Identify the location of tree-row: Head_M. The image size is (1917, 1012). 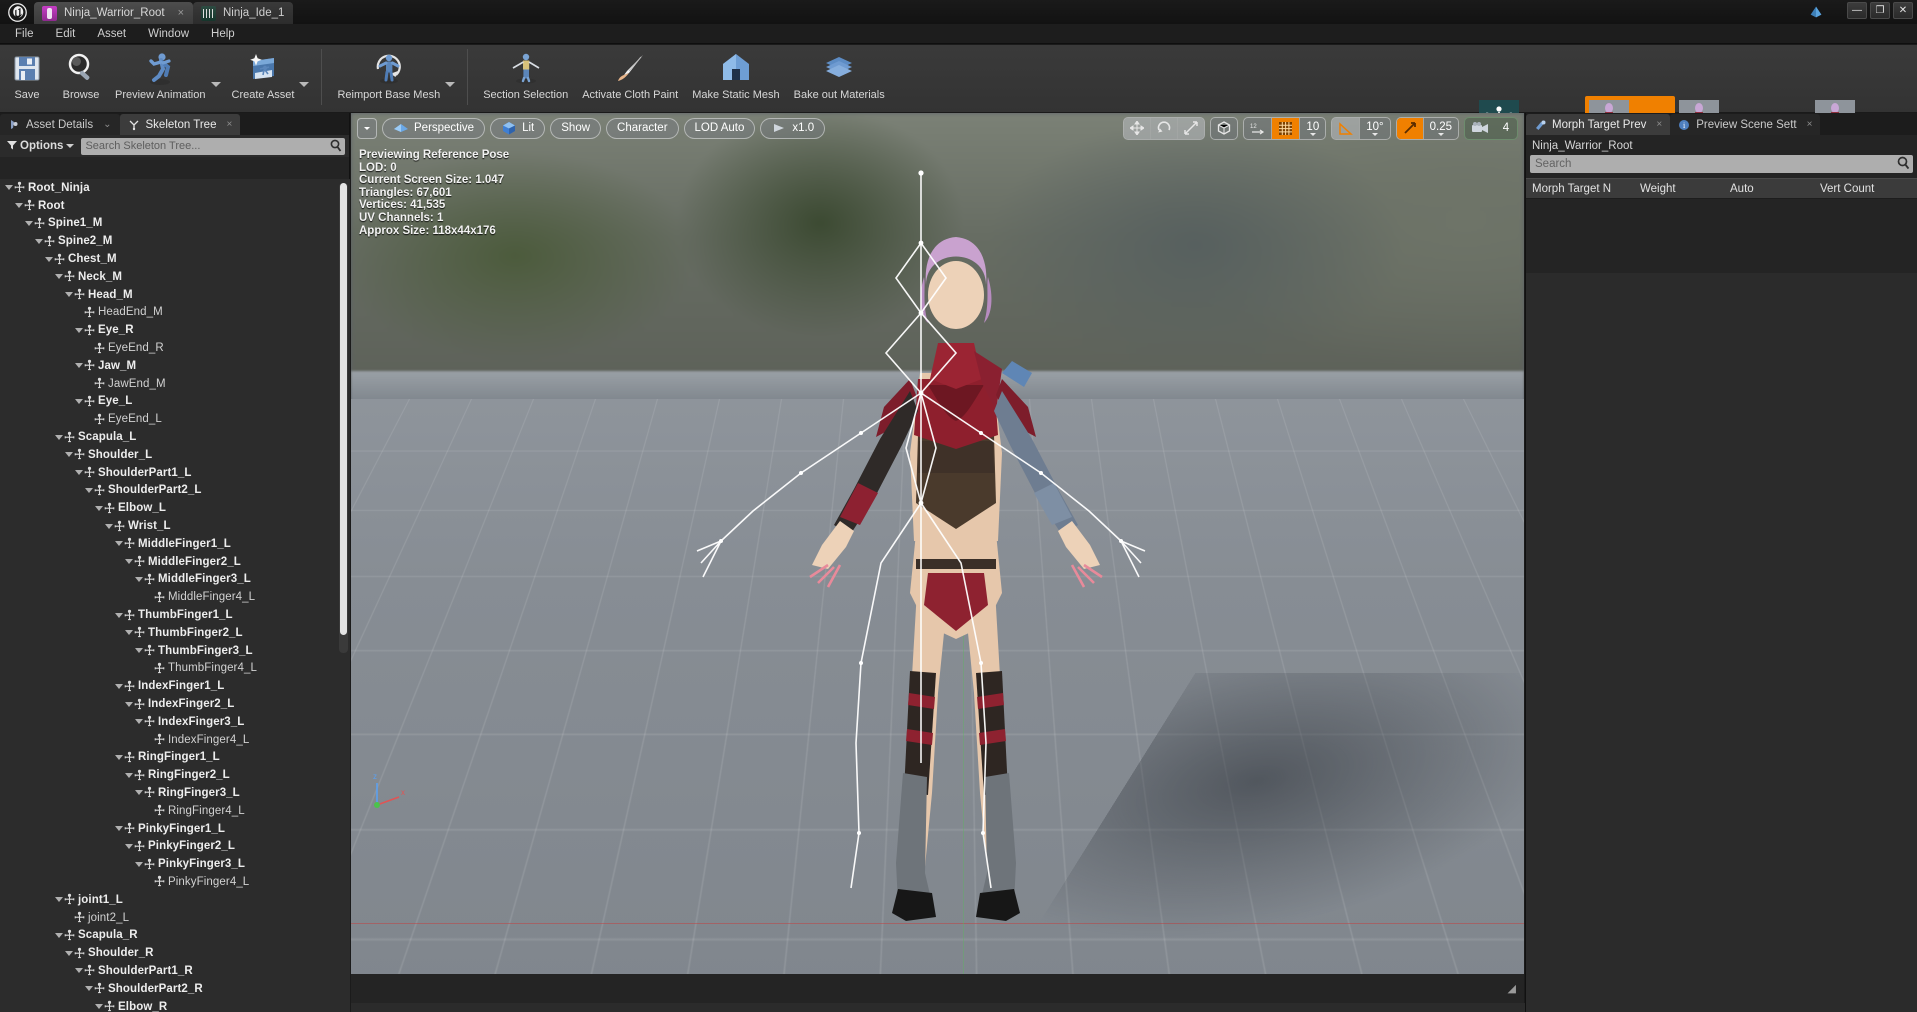
(175, 295).